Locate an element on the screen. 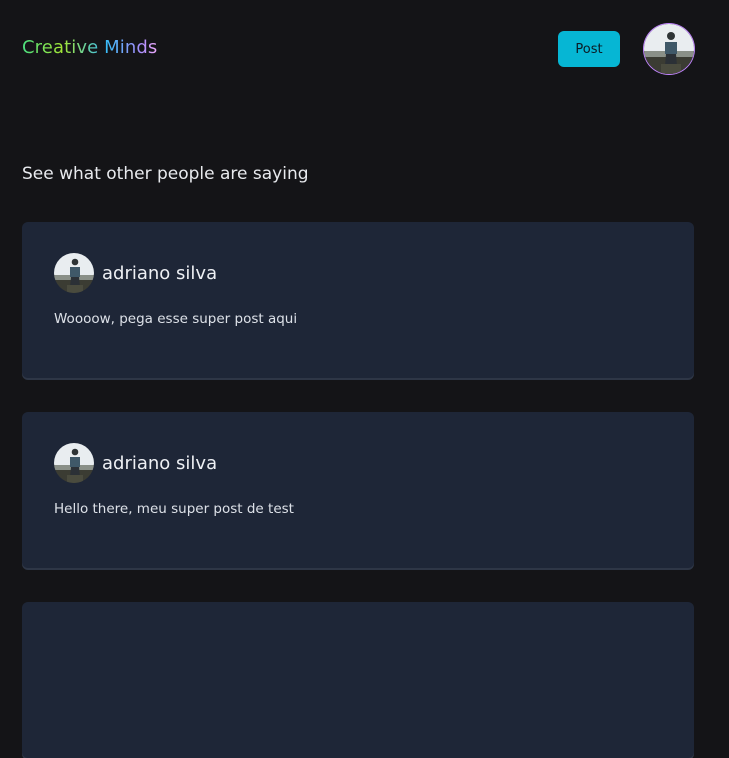  post-button: Post is located at coordinates (589, 49).